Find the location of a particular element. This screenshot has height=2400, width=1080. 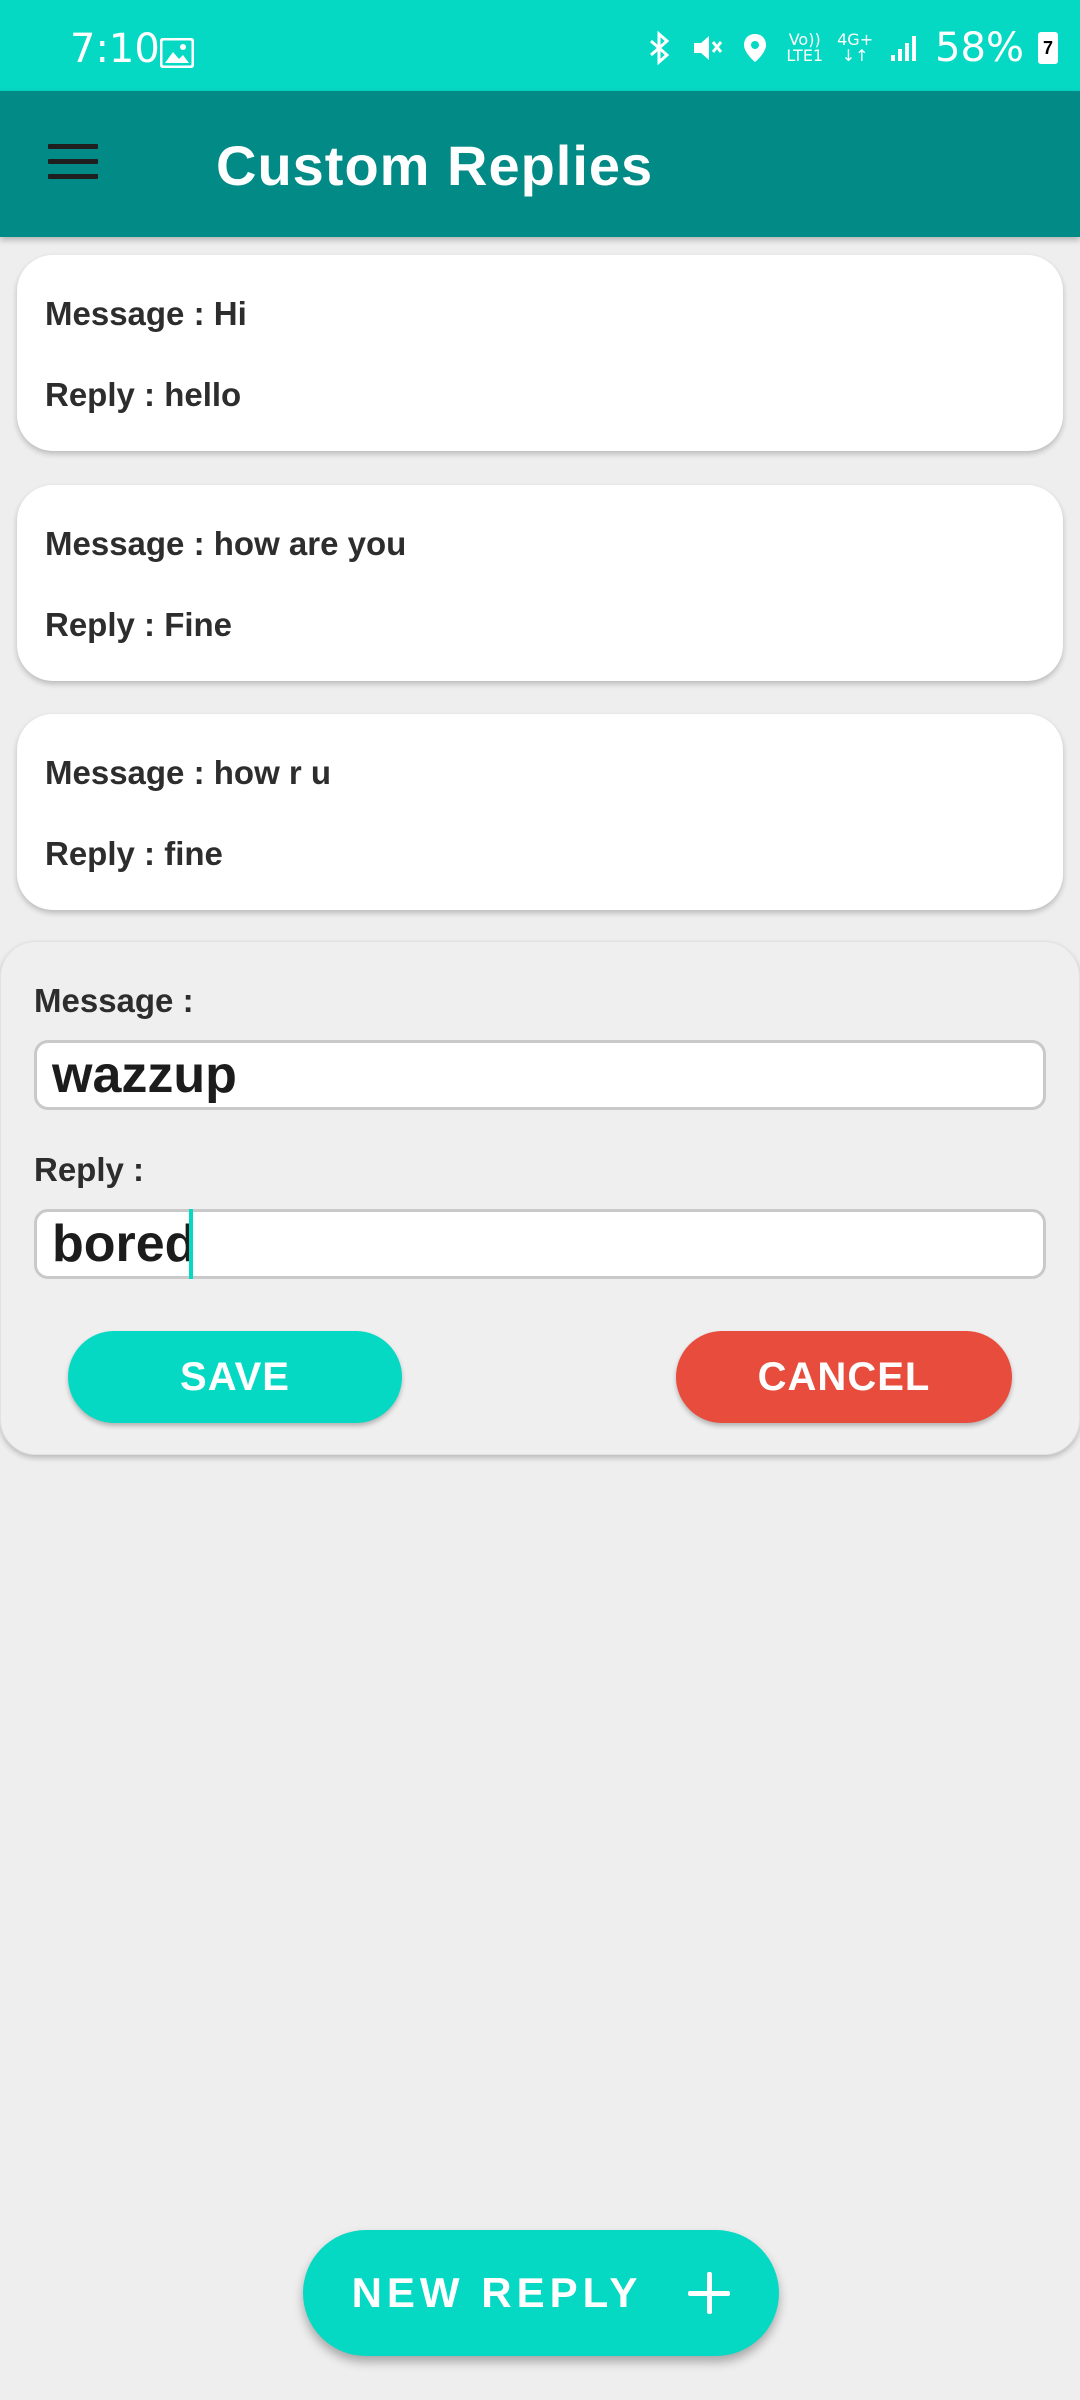

card-message-line: Message : how are you is located at coordinates (225, 544).